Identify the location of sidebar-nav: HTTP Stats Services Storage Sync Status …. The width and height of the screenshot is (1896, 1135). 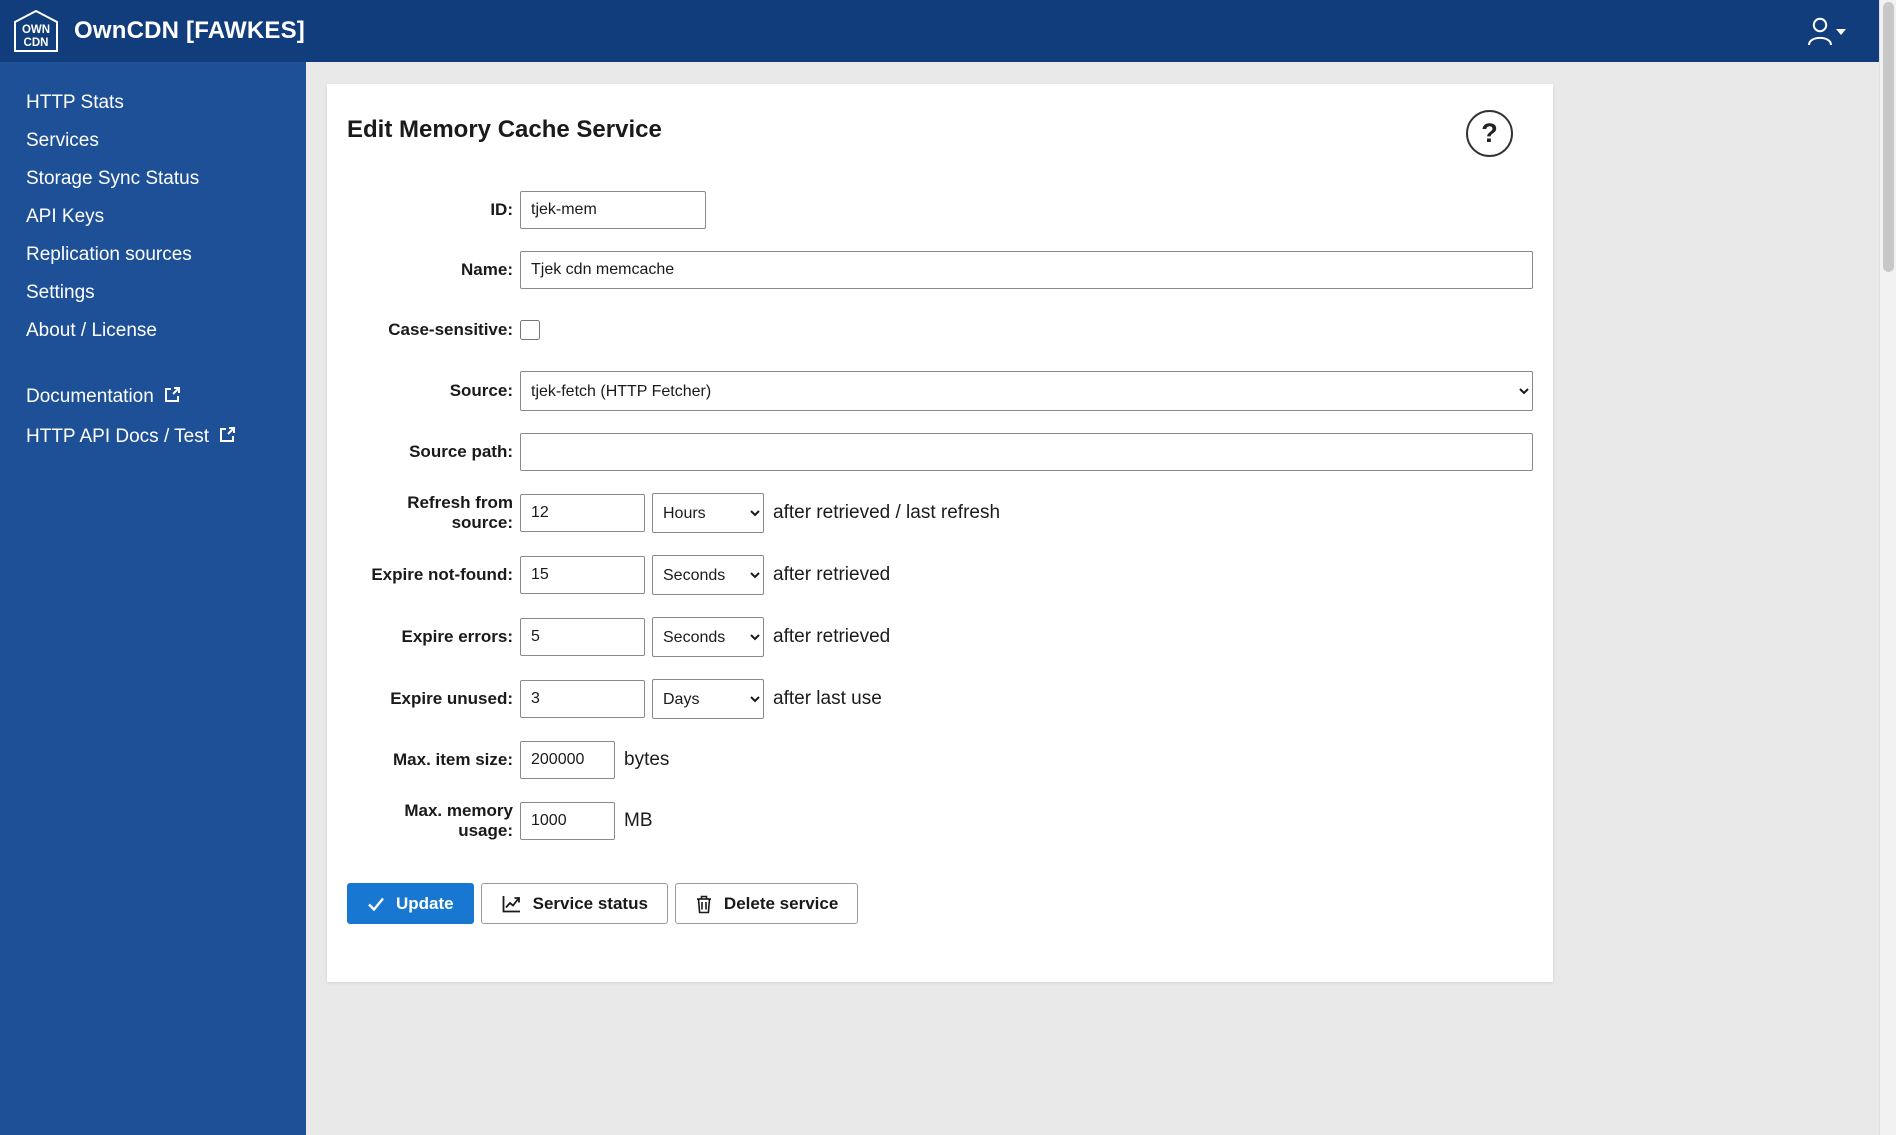
(153, 217).